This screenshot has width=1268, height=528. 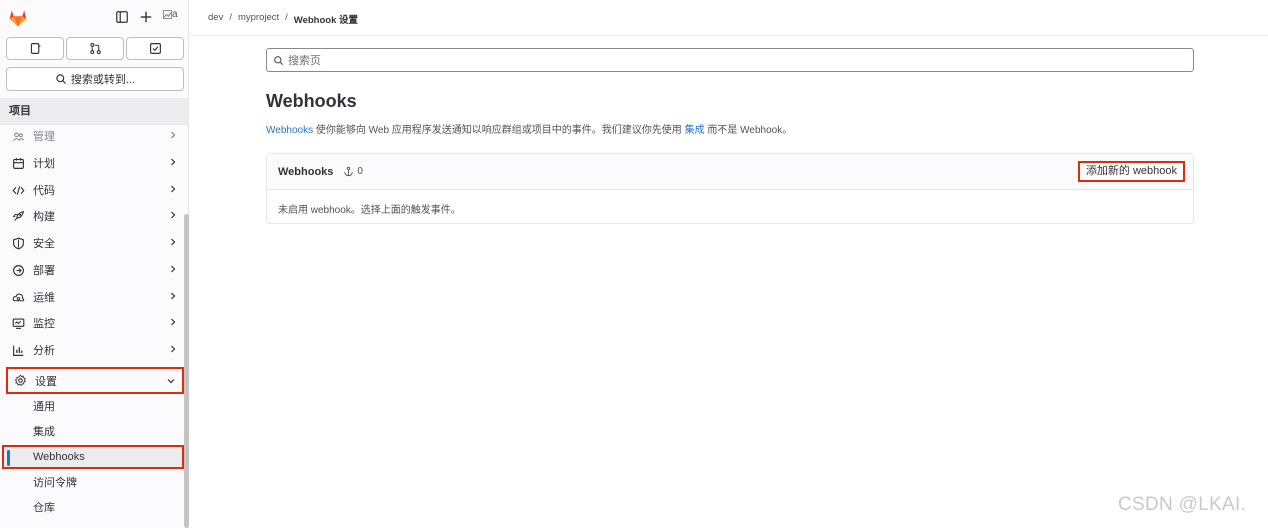 What do you see at coordinates (46, 381) in the screenshot?
I see `sidebar-item-label: 设置` at bounding box center [46, 381].